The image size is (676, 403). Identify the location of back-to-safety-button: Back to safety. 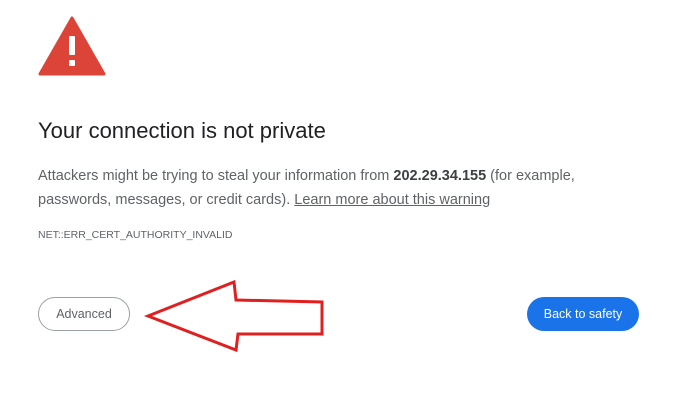
(583, 314).